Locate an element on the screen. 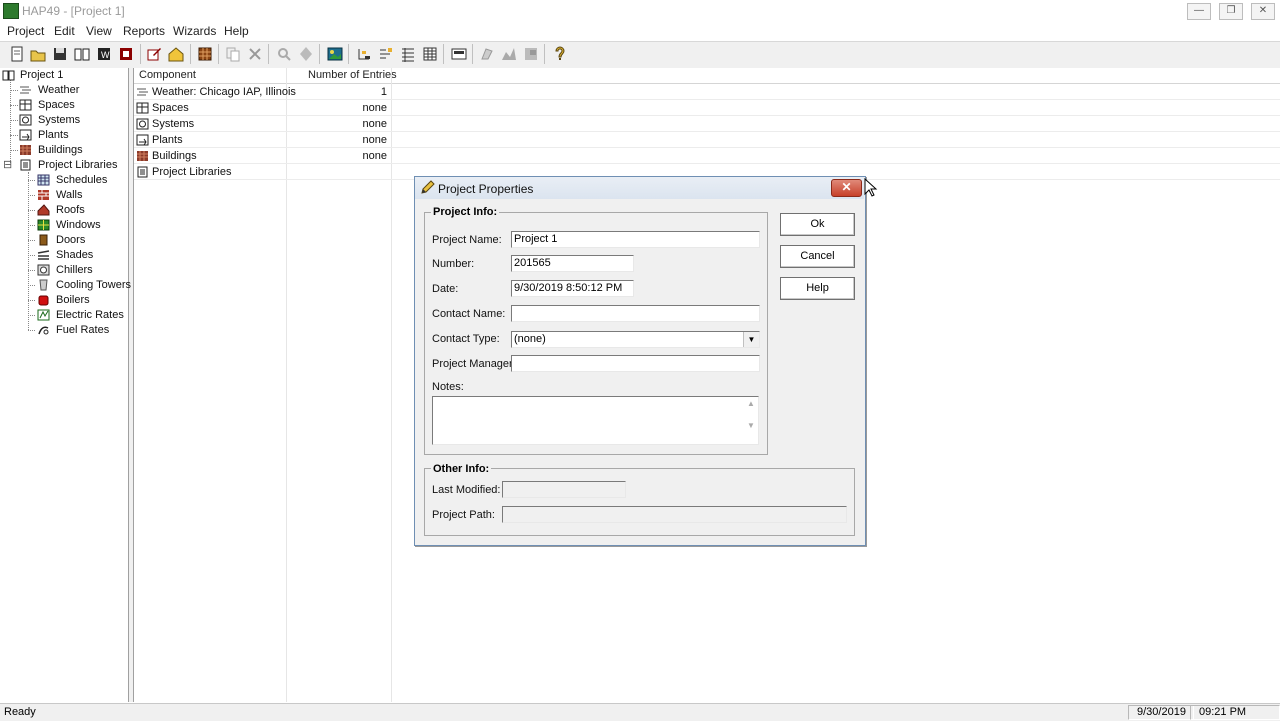  open-project-icon is located at coordinates (38, 54).